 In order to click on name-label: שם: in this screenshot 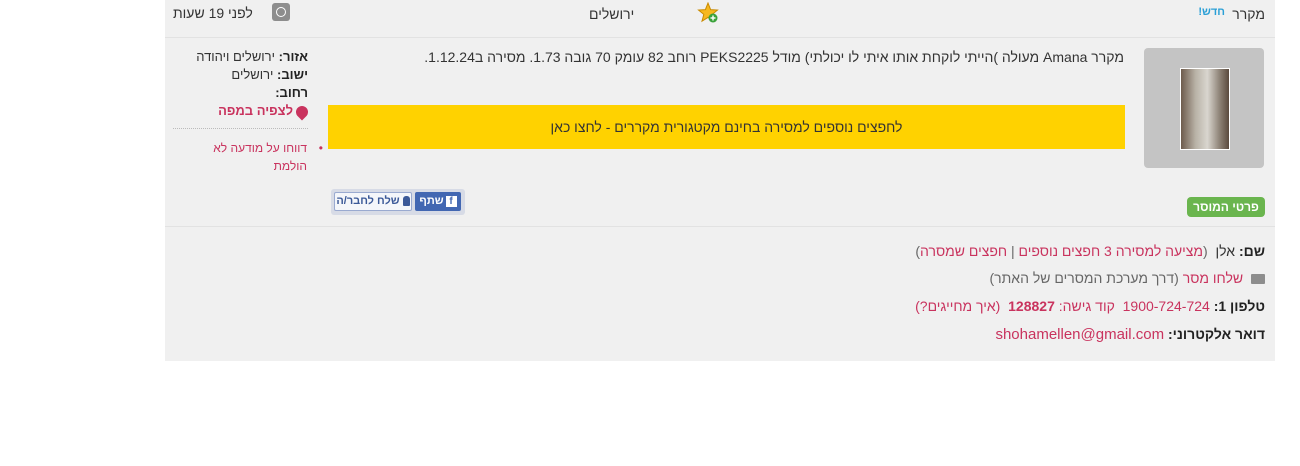, I will do `click(1251, 251)`.